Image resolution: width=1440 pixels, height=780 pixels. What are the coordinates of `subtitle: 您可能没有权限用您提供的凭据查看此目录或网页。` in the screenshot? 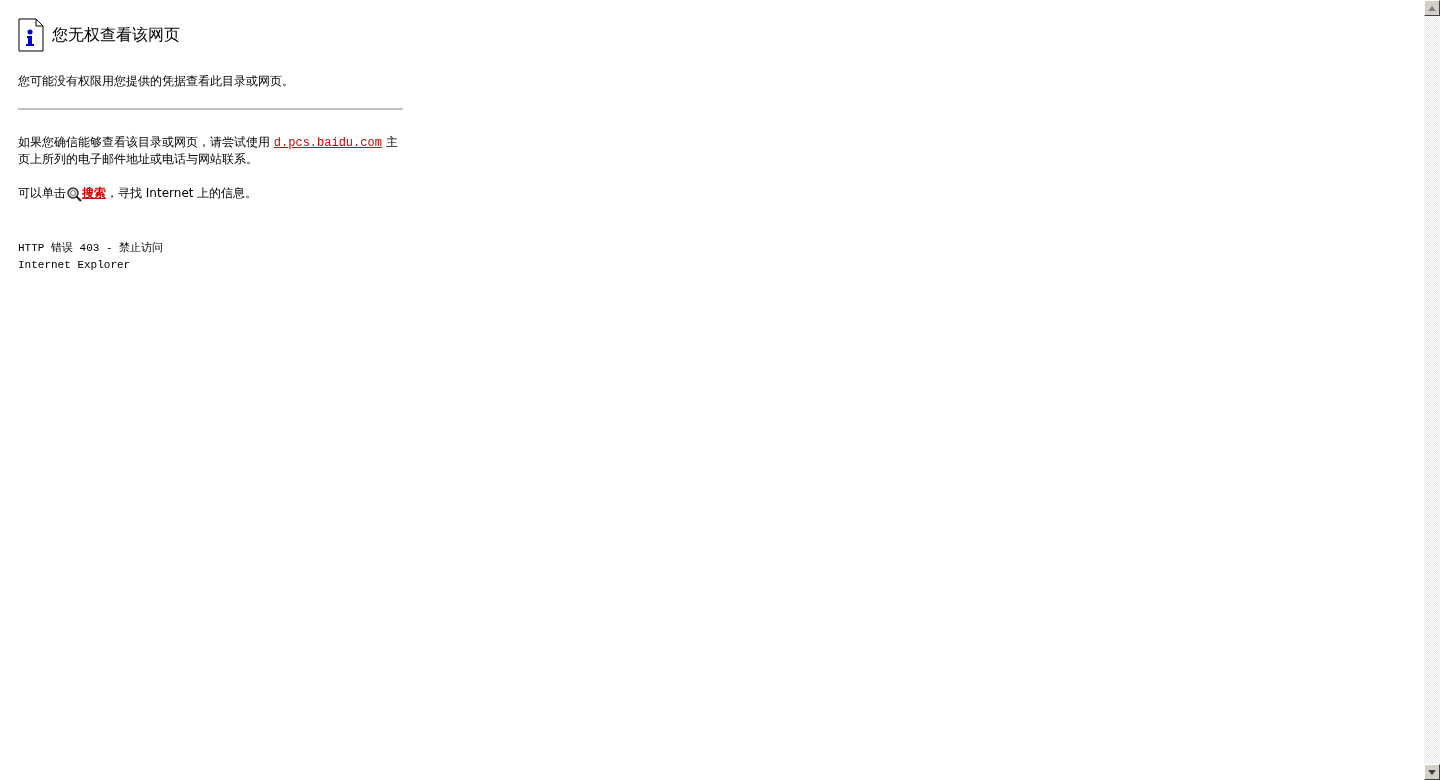 It's located at (156, 81).